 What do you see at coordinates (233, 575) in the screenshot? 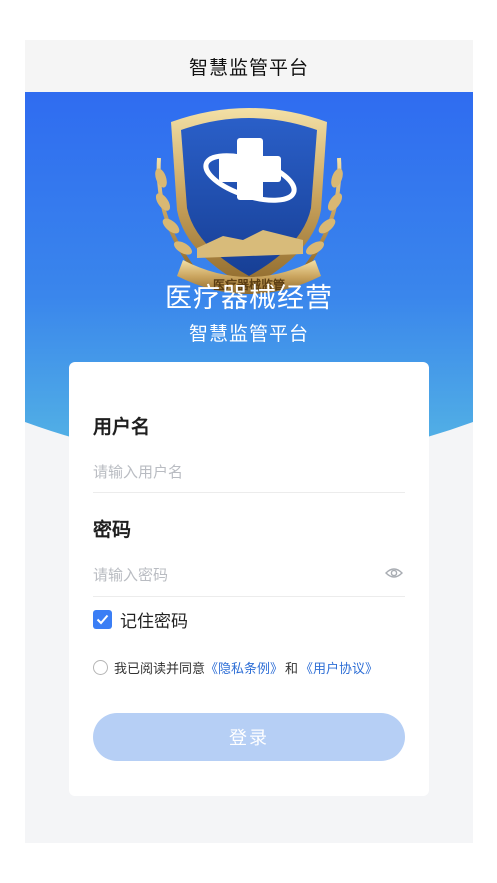
I see `password-input` at bounding box center [233, 575].